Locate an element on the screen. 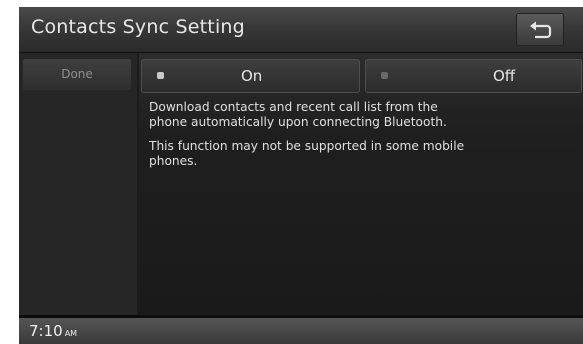  option-on-button: On is located at coordinates (250, 76).